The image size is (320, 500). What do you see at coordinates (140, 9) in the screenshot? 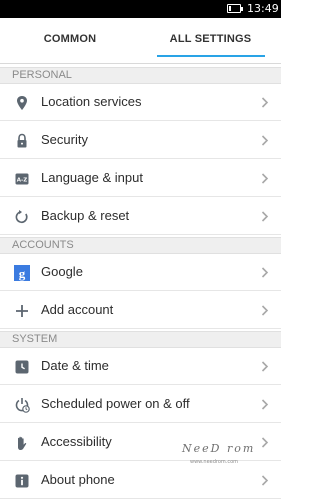
I see `status-bar: 13:49` at bounding box center [140, 9].